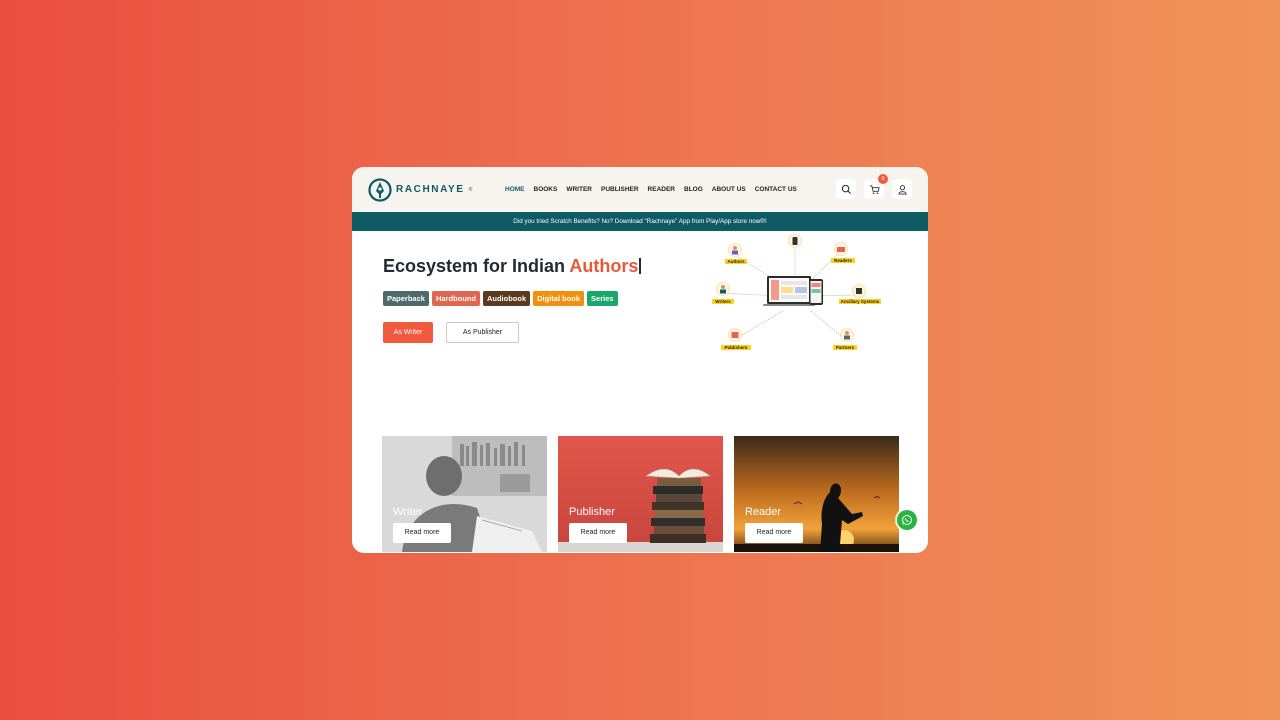  What do you see at coordinates (476, 266) in the screenshot?
I see `hero-title-prefix: Ecosystem for Indian` at bounding box center [476, 266].